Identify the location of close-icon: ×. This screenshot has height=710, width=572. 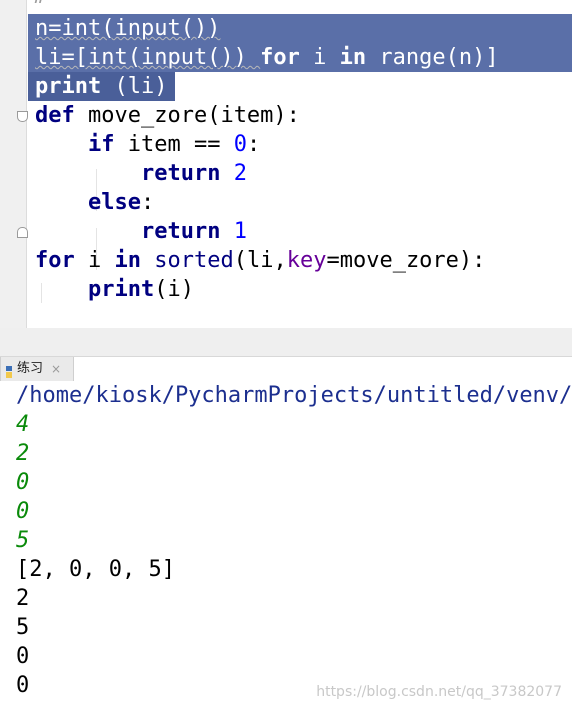
(56, 369).